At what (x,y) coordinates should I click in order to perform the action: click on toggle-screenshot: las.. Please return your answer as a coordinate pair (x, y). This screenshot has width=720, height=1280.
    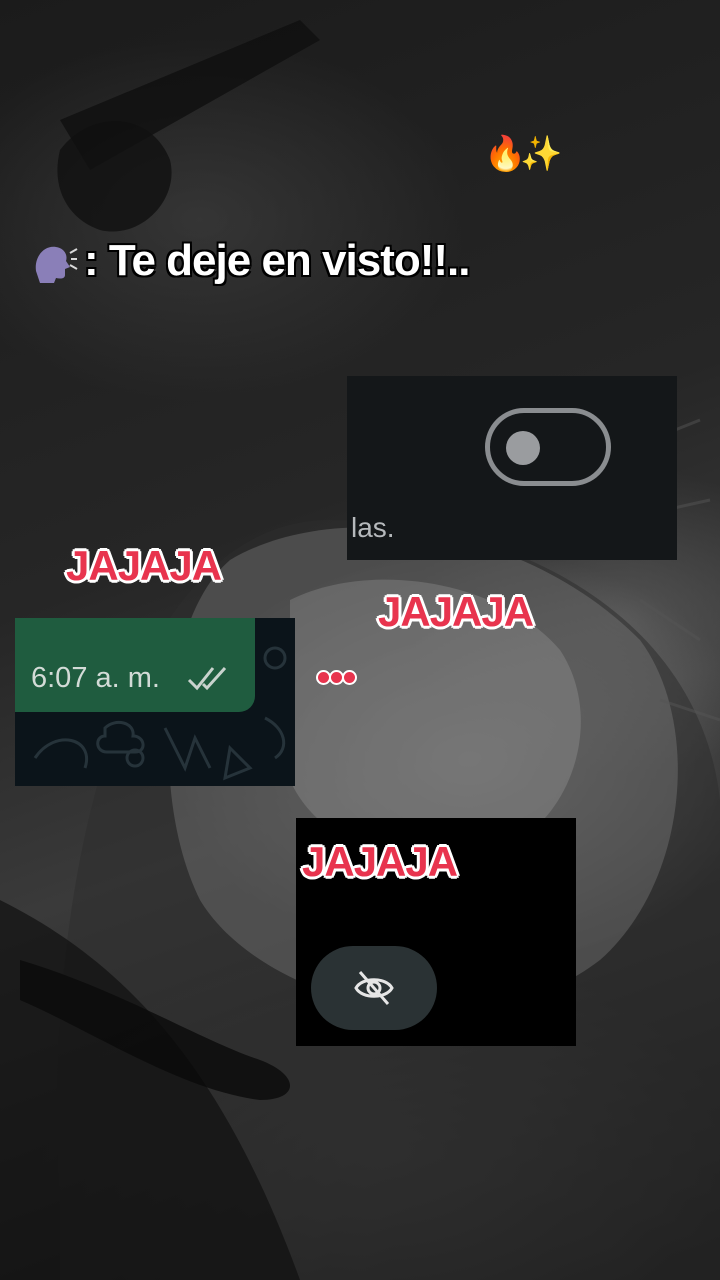
    Looking at the image, I should click on (512, 468).